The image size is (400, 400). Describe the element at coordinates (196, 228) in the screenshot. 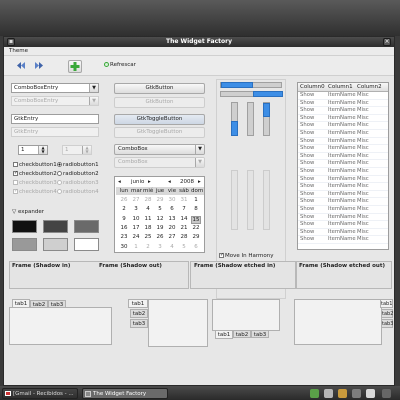

I see `calendar-day: 22` at that location.